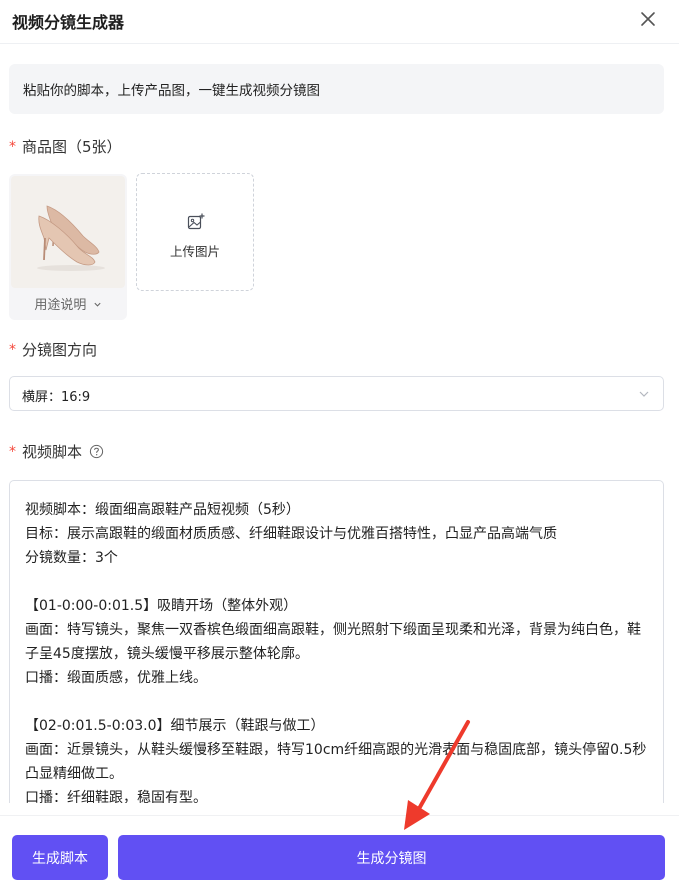  I want to click on close-icon, so click(648, 19).